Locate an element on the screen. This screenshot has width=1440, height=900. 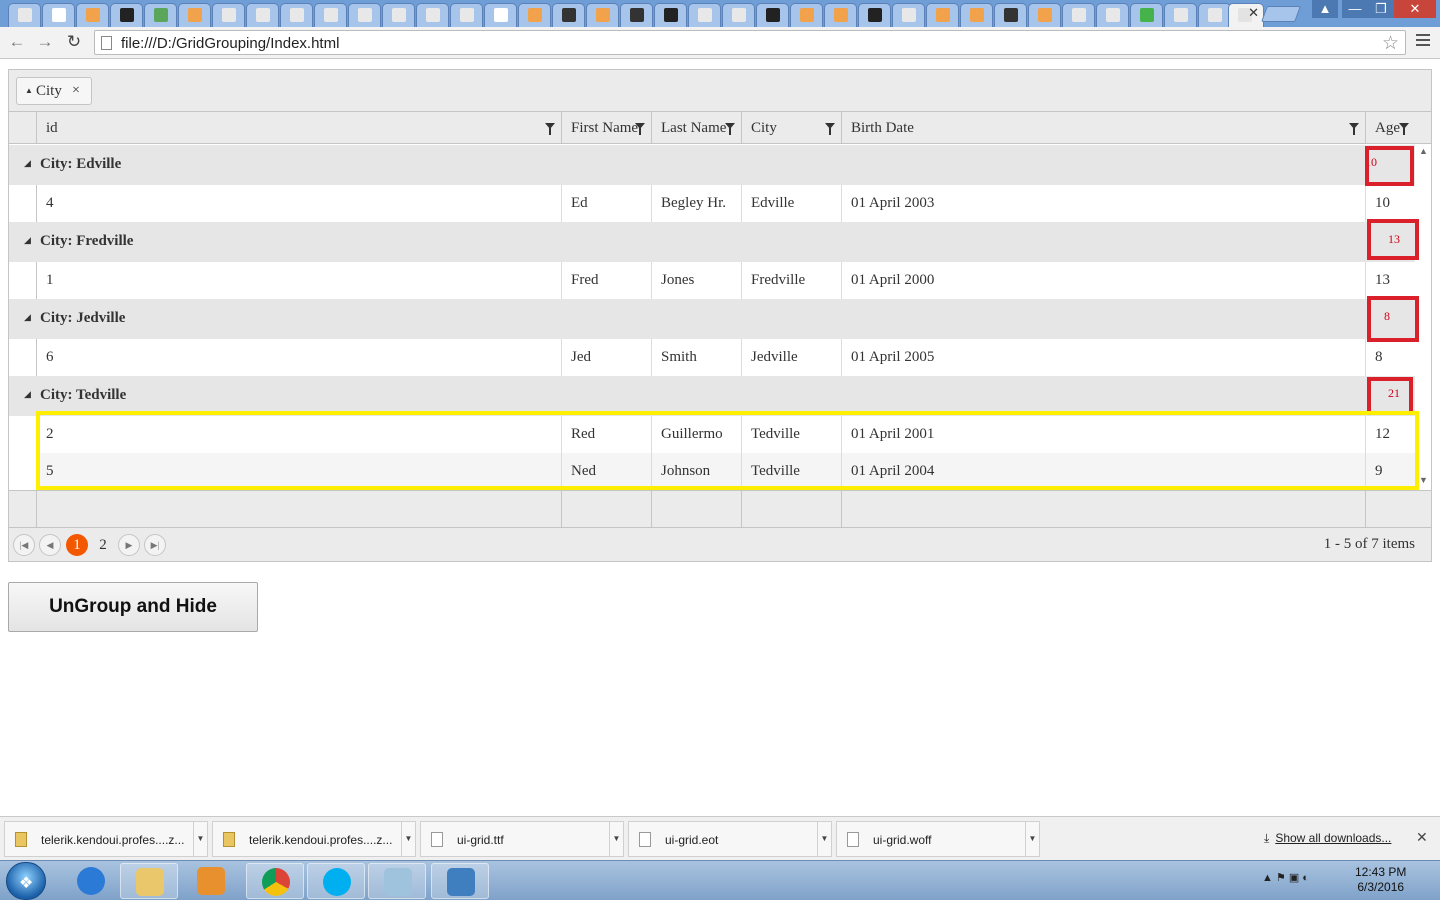
column-header-id: id is located at coordinates (298, 128).